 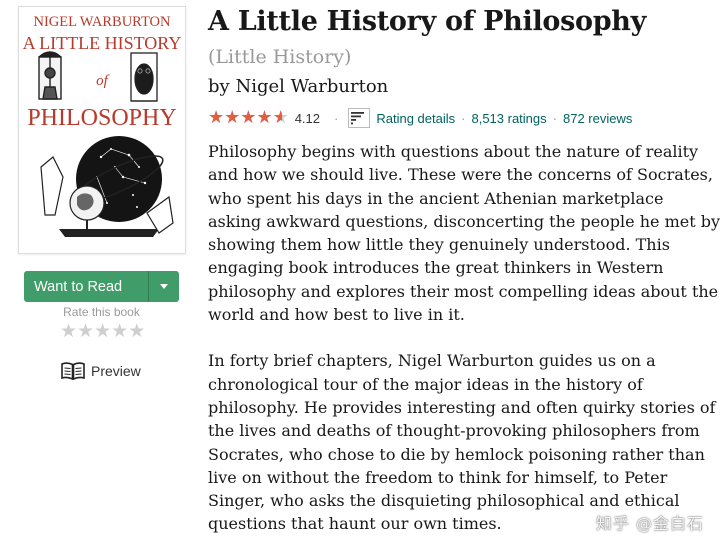 What do you see at coordinates (427, 21) in the screenshot?
I see `book-title: A Little History of Philosophy` at bounding box center [427, 21].